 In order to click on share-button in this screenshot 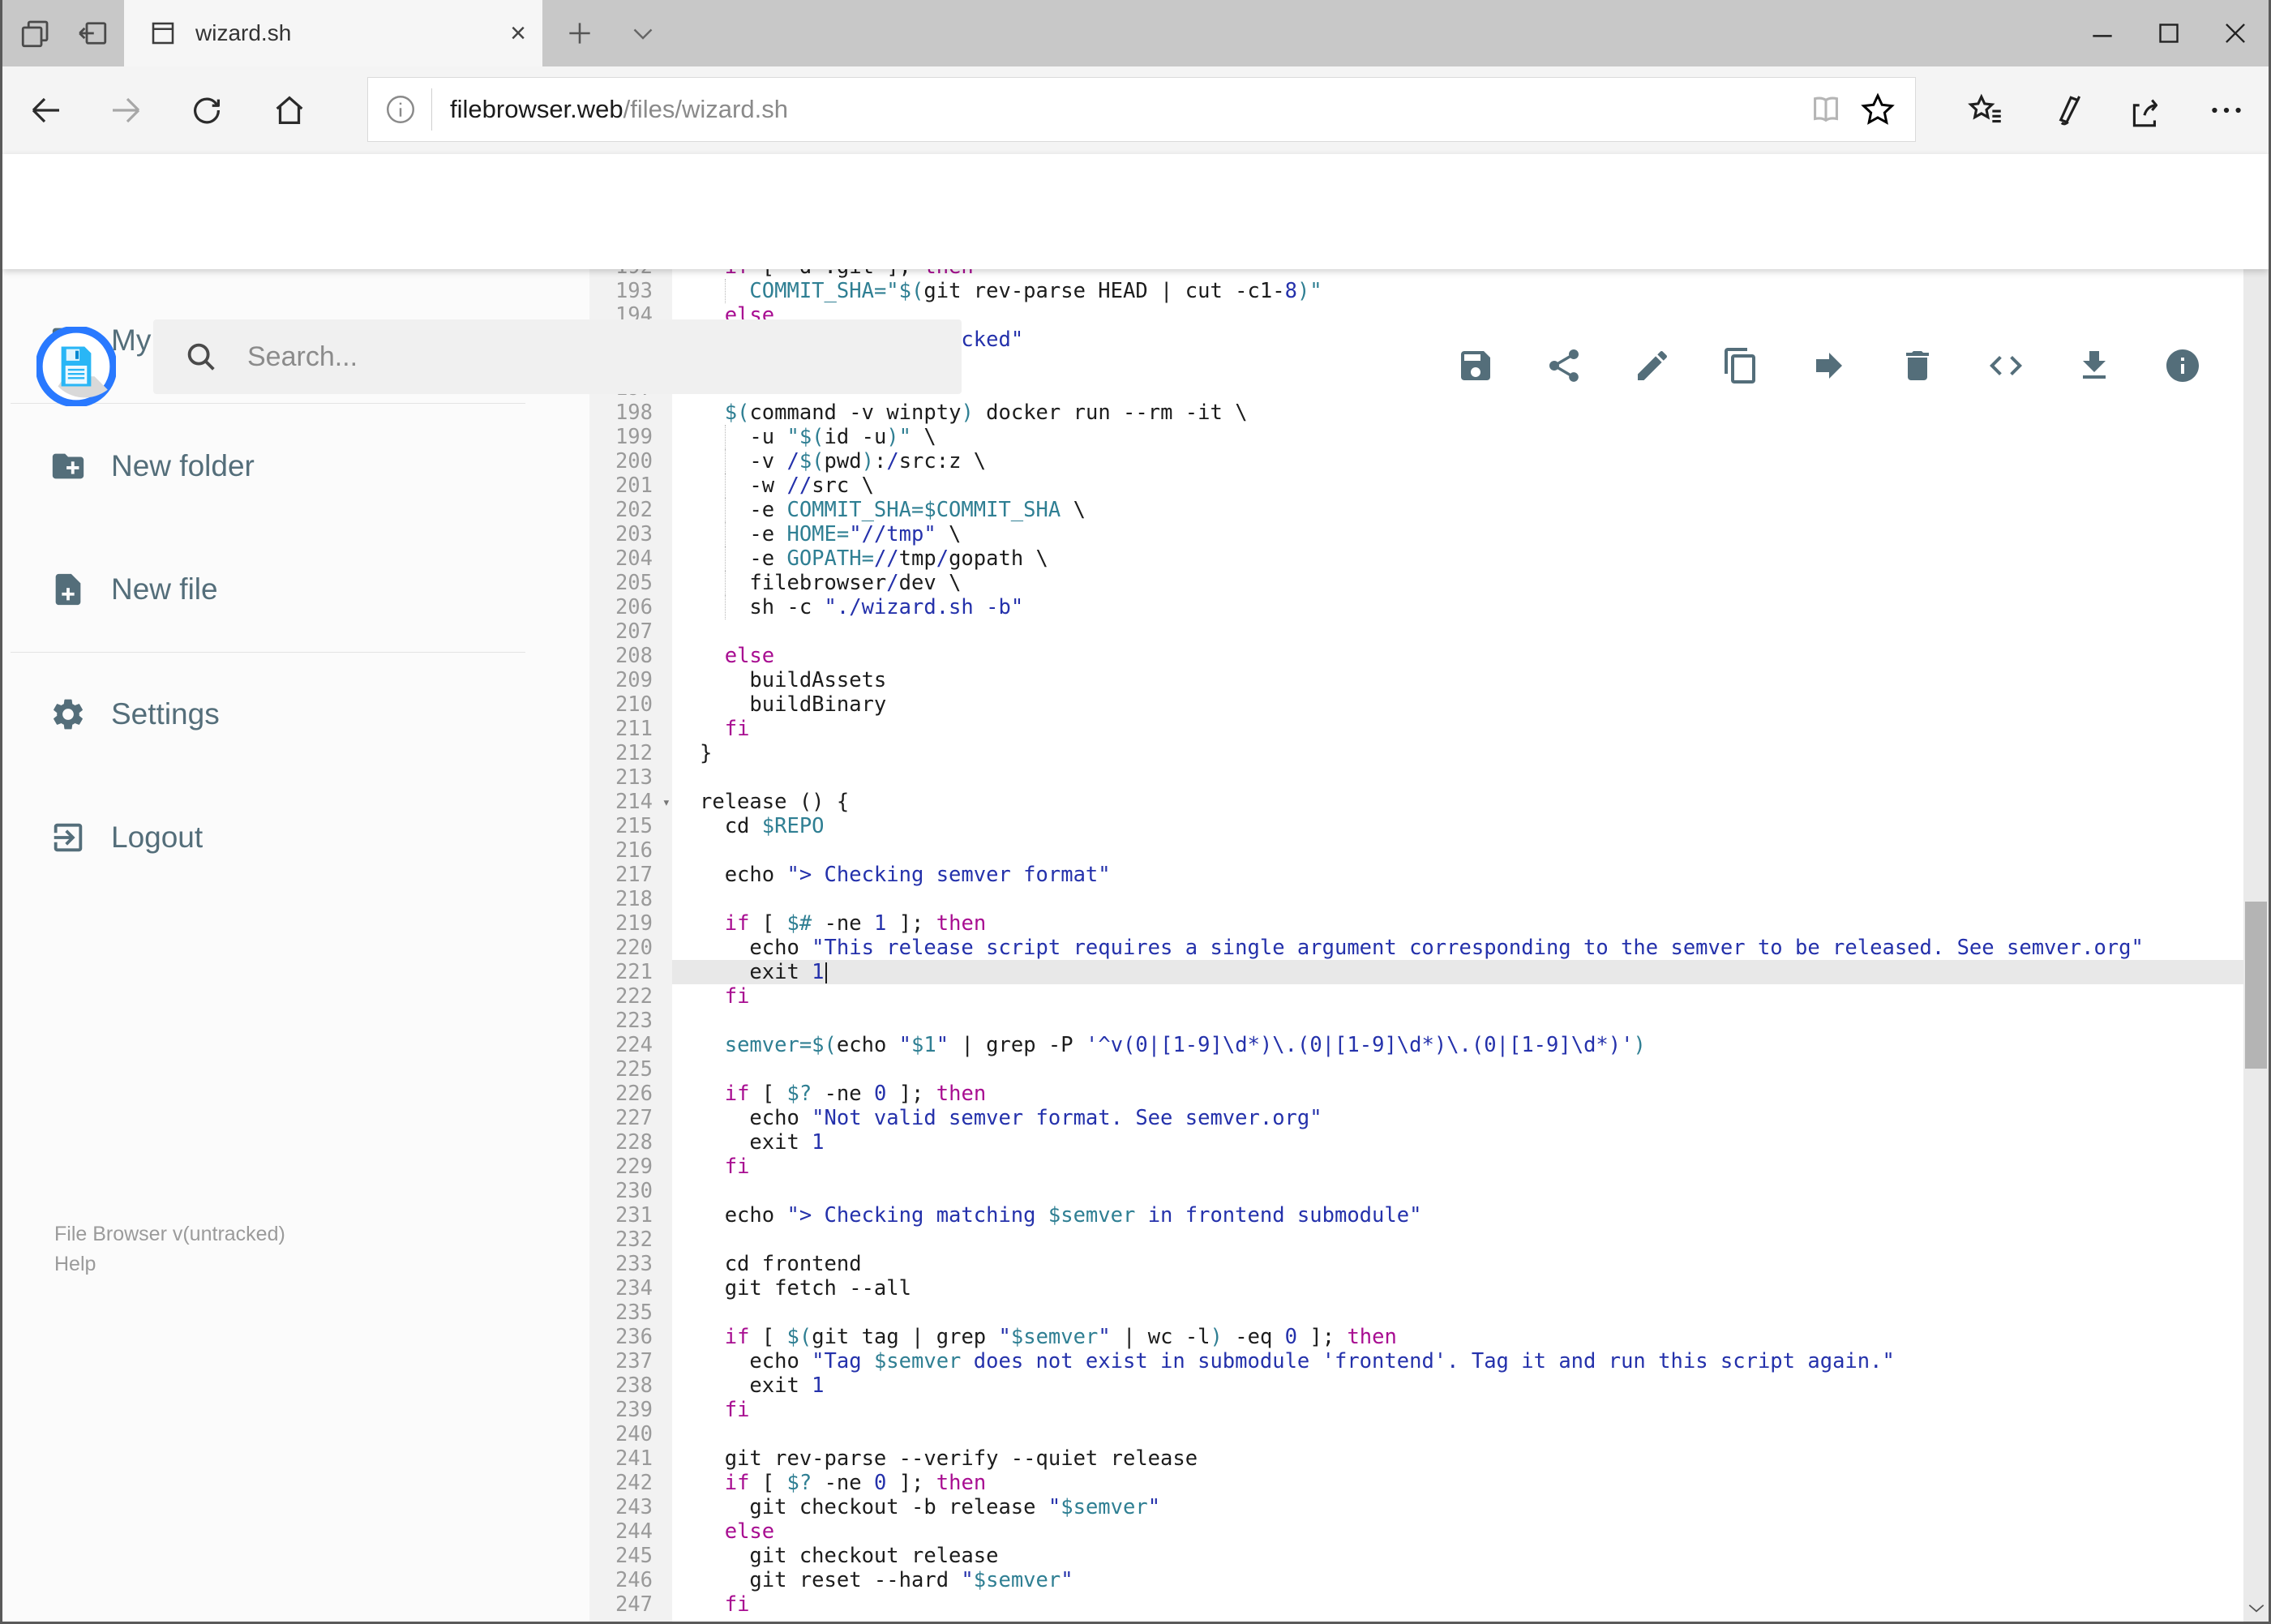, I will do `click(1564, 366)`.